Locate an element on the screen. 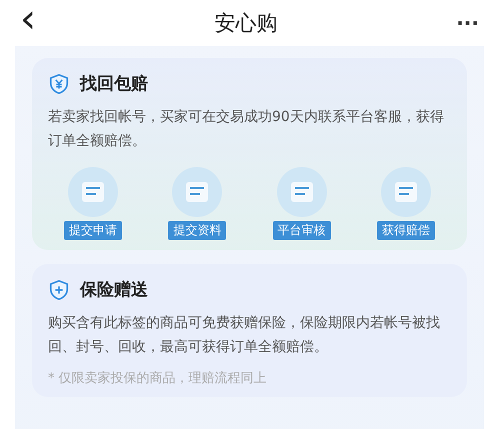 This screenshot has width=499, height=429. card-note: * 仅限卖家投保的商品，理赔流程同上 is located at coordinates (158, 378).